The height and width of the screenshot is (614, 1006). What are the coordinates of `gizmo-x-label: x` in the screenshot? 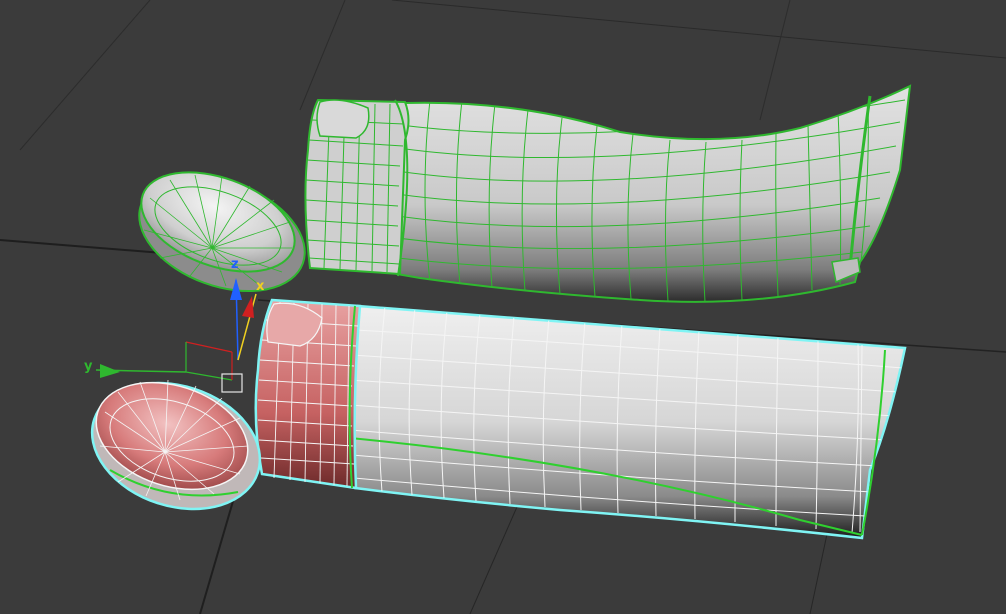 It's located at (260, 286).